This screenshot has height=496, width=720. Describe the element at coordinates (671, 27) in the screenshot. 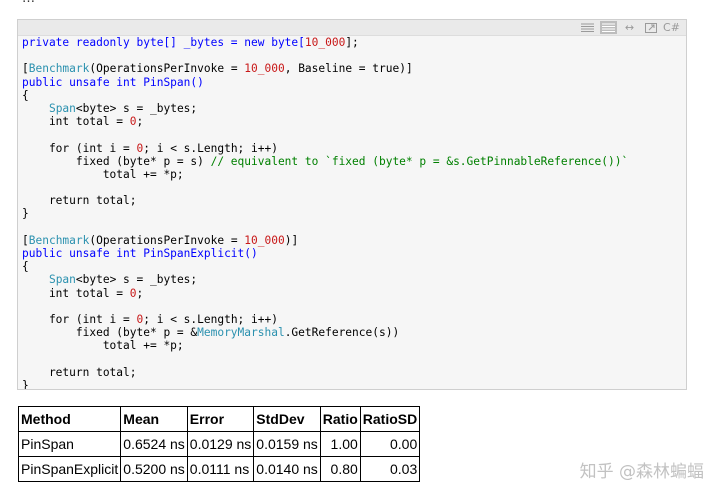

I see `language-icon: C#` at that location.